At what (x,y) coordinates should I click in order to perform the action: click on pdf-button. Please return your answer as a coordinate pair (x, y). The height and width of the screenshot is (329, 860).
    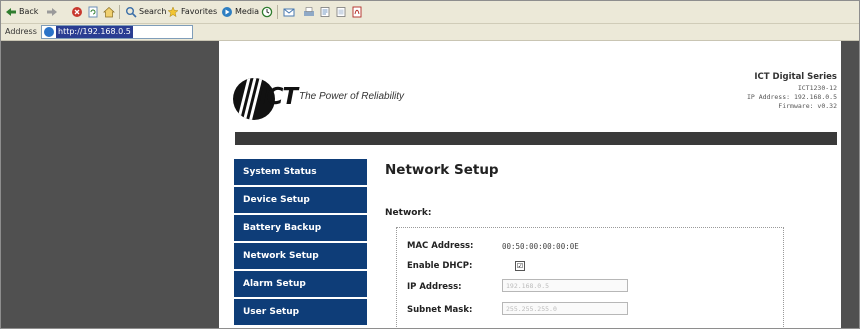
    Looking at the image, I should click on (358, 12).